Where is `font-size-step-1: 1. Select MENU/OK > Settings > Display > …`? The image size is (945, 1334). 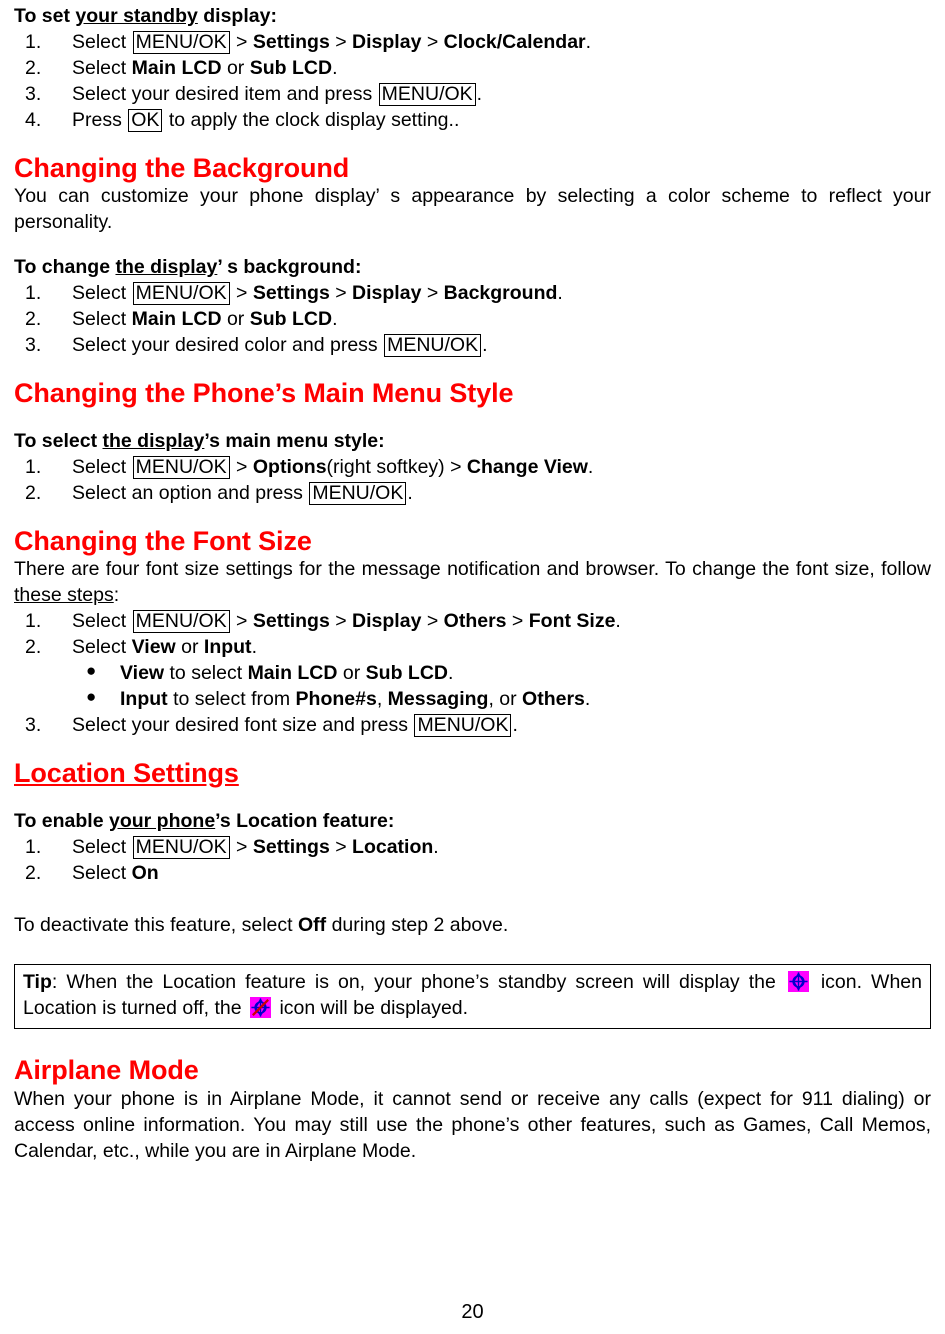 font-size-step-1: 1. Select MENU/OK > Settings > Display > … is located at coordinates (472, 622).